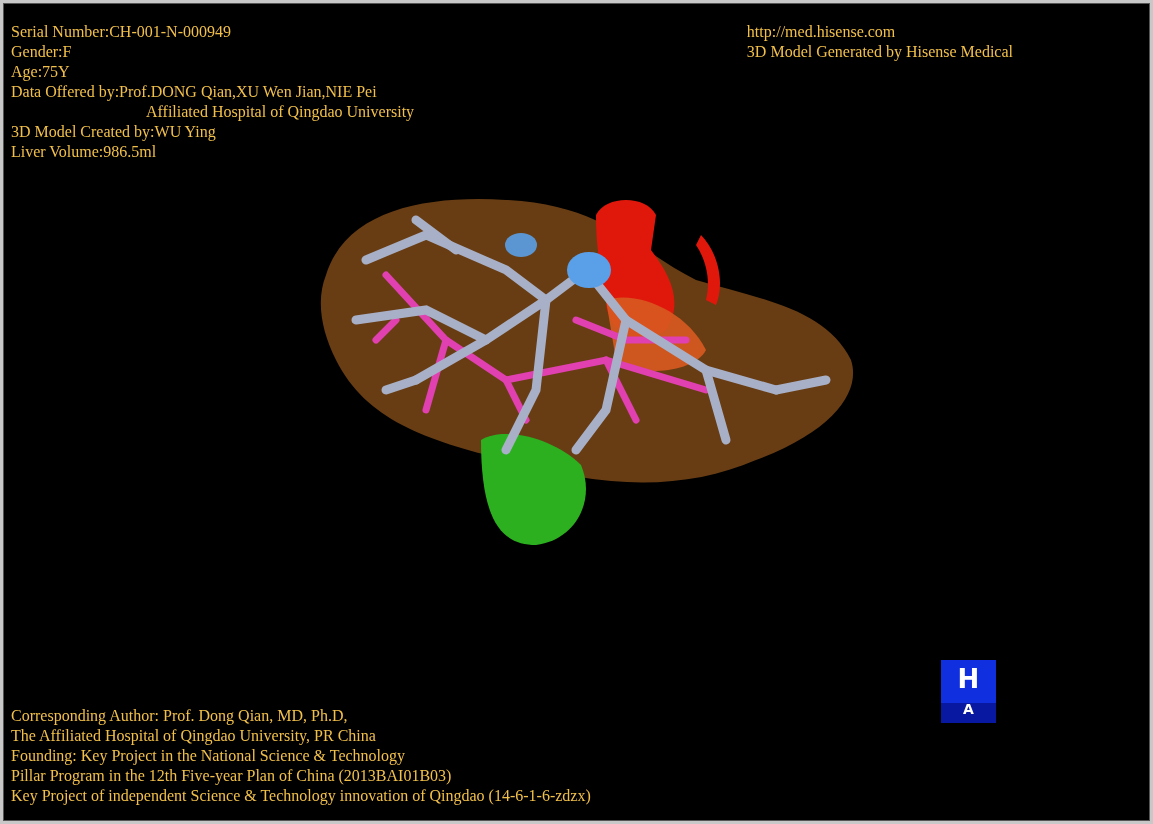 This screenshot has width=1153, height=824. What do you see at coordinates (280, 112) in the screenshot?
I see `affiliation-line: Affiliated Hospital of Qingdao University` at bounding box center [280, 112].